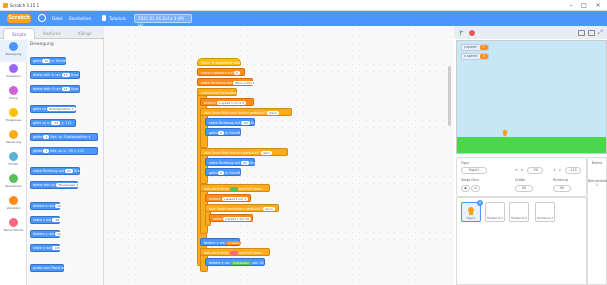  What do you see at coordinates (61, 109) in the screenshot?
I see `block-slot: Zufallsposition ▾` at bounding box center [61, 109].